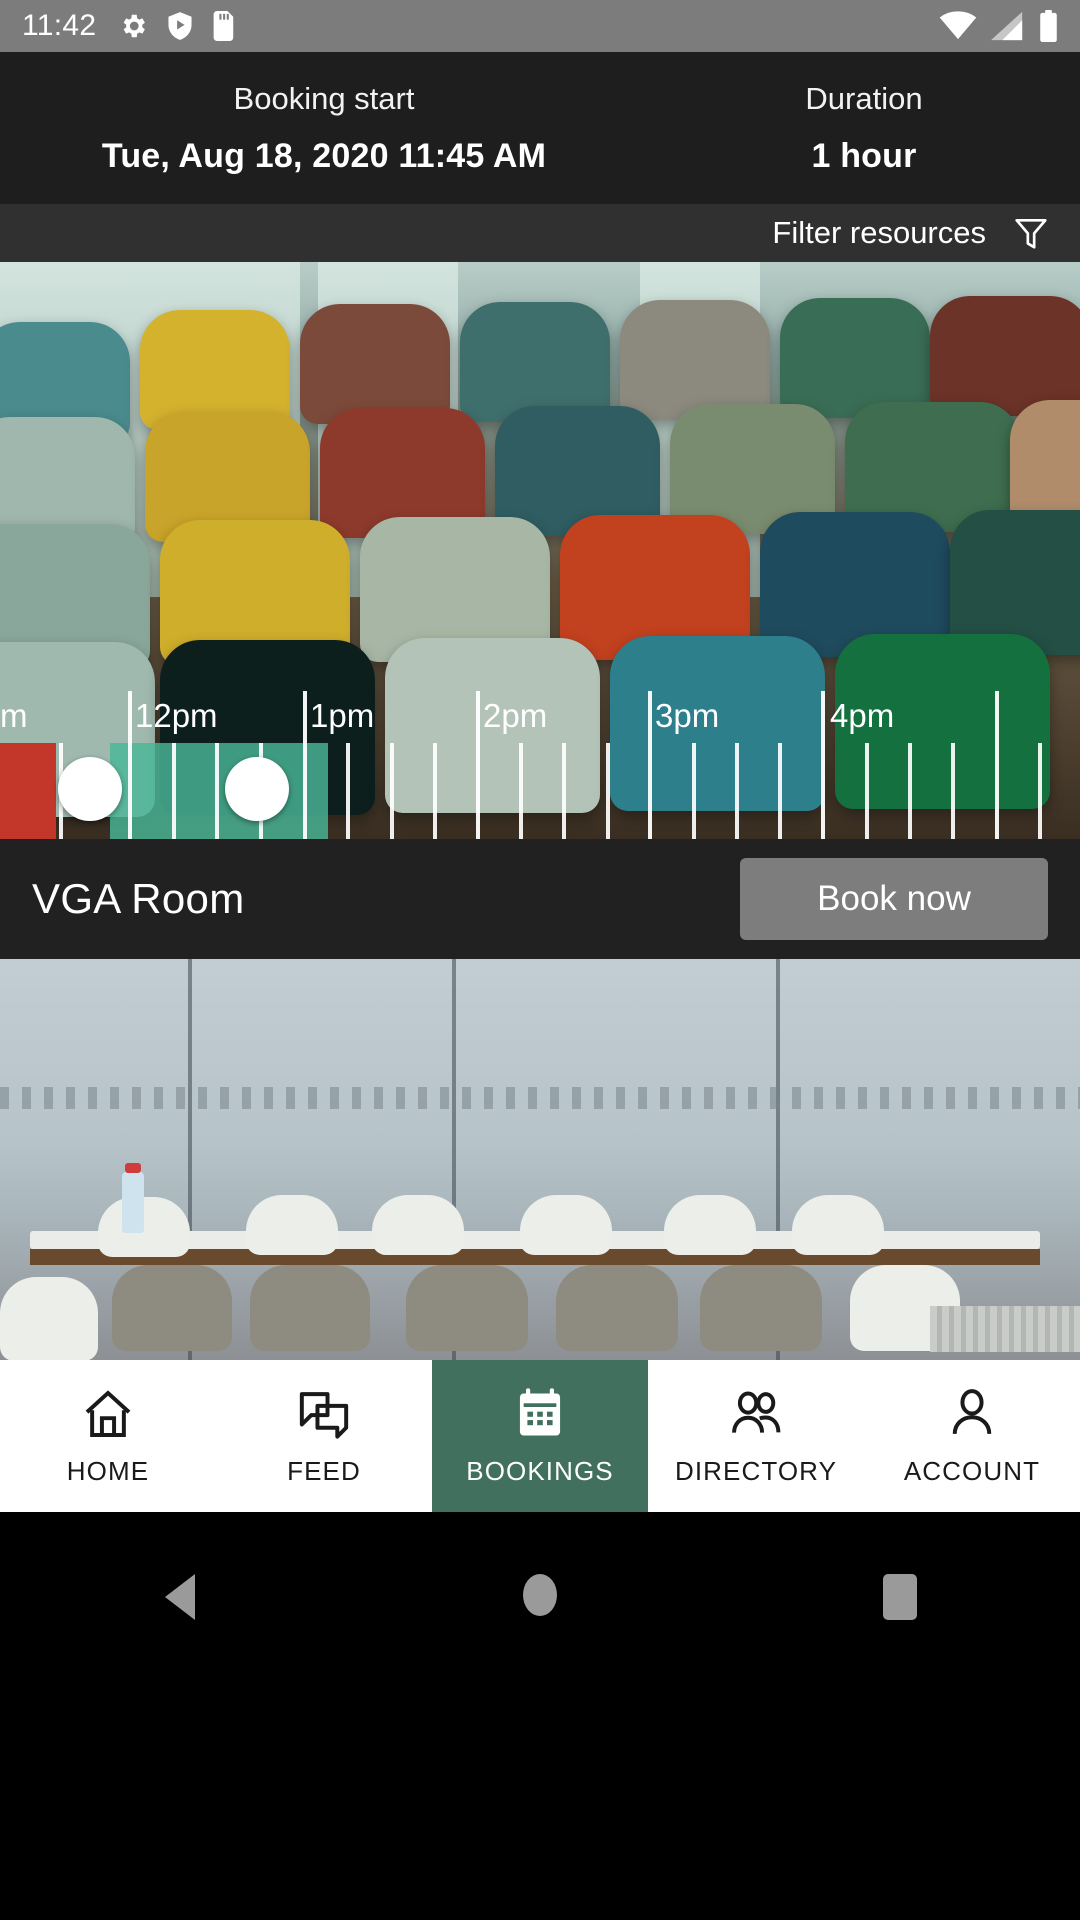 The height and width of the screenshot is (1920, 1080). Describe the element at coordinates (756, 1411) in the screenshot. I see `people-group-icon` at that location.